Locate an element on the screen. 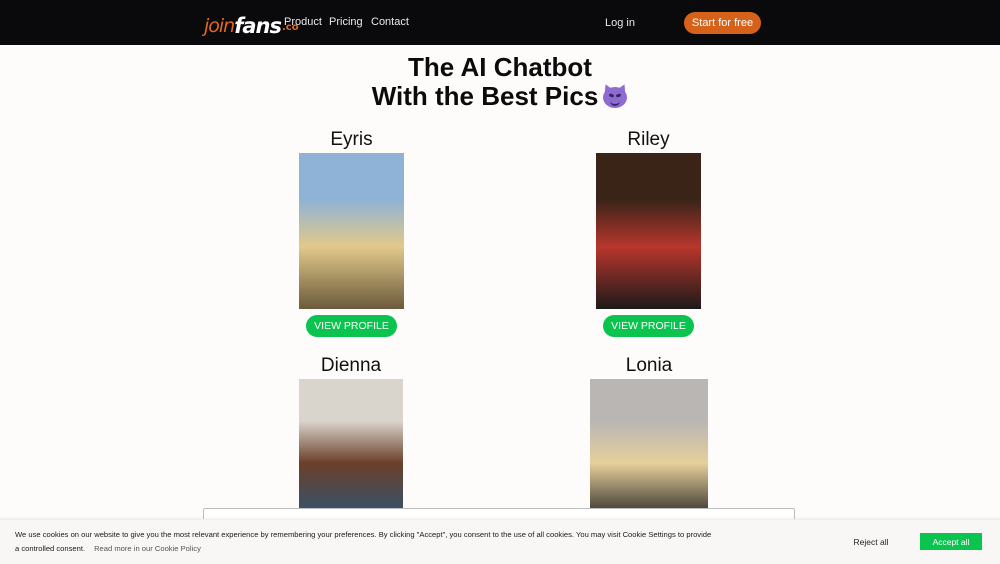 The width and height of the screenshot is (1000, 564). profile-card: Eyris VIEW PROFILE is located at coordinates (351, 233).